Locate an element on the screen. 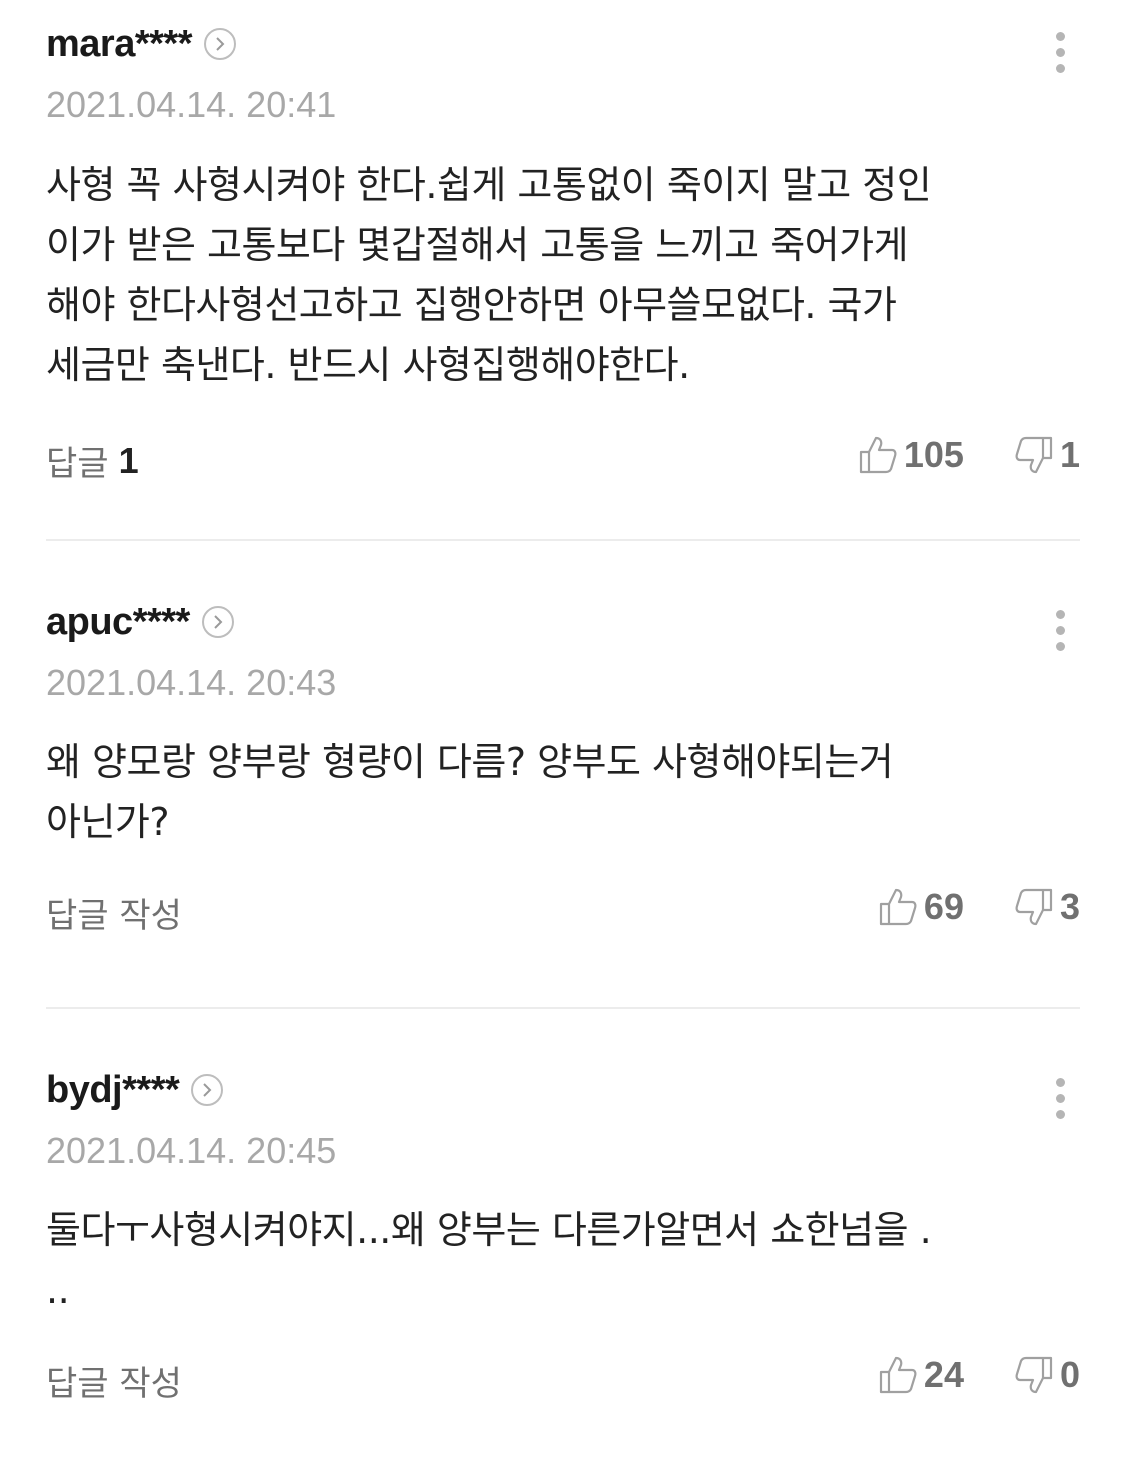  like-button: 24 is located at coordinates (921, 1375).